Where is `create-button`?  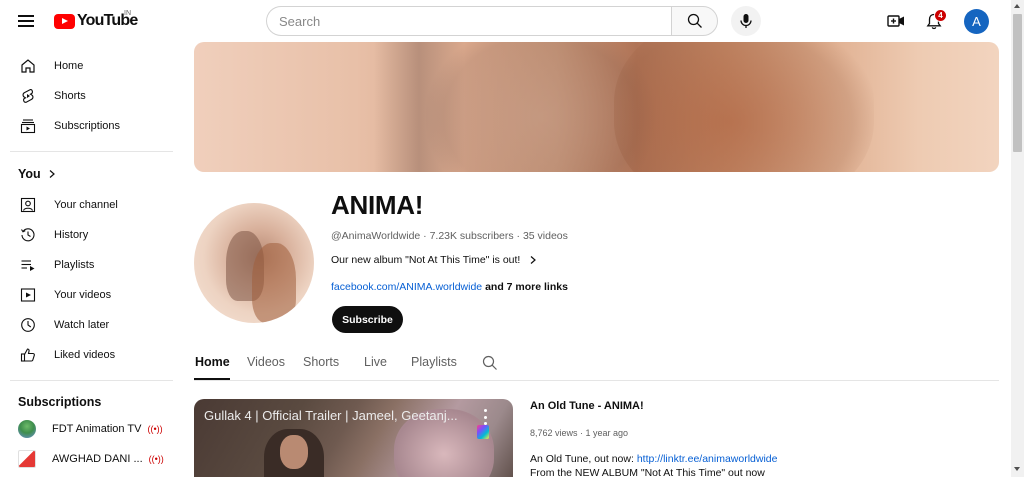 create-button is located at coordinates (896, 21).